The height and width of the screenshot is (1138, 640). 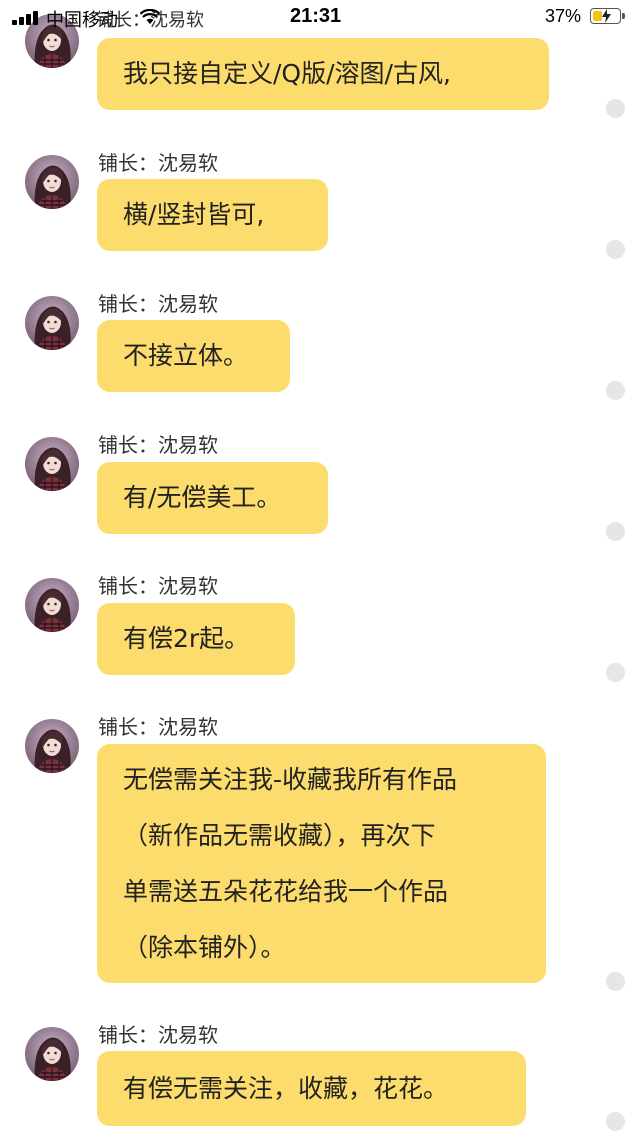 What do you see at coordinates (279, 835) in the screenshot?
I see `message-text: （新作品无需收藏），再次下` at bounding box center [279, 835].